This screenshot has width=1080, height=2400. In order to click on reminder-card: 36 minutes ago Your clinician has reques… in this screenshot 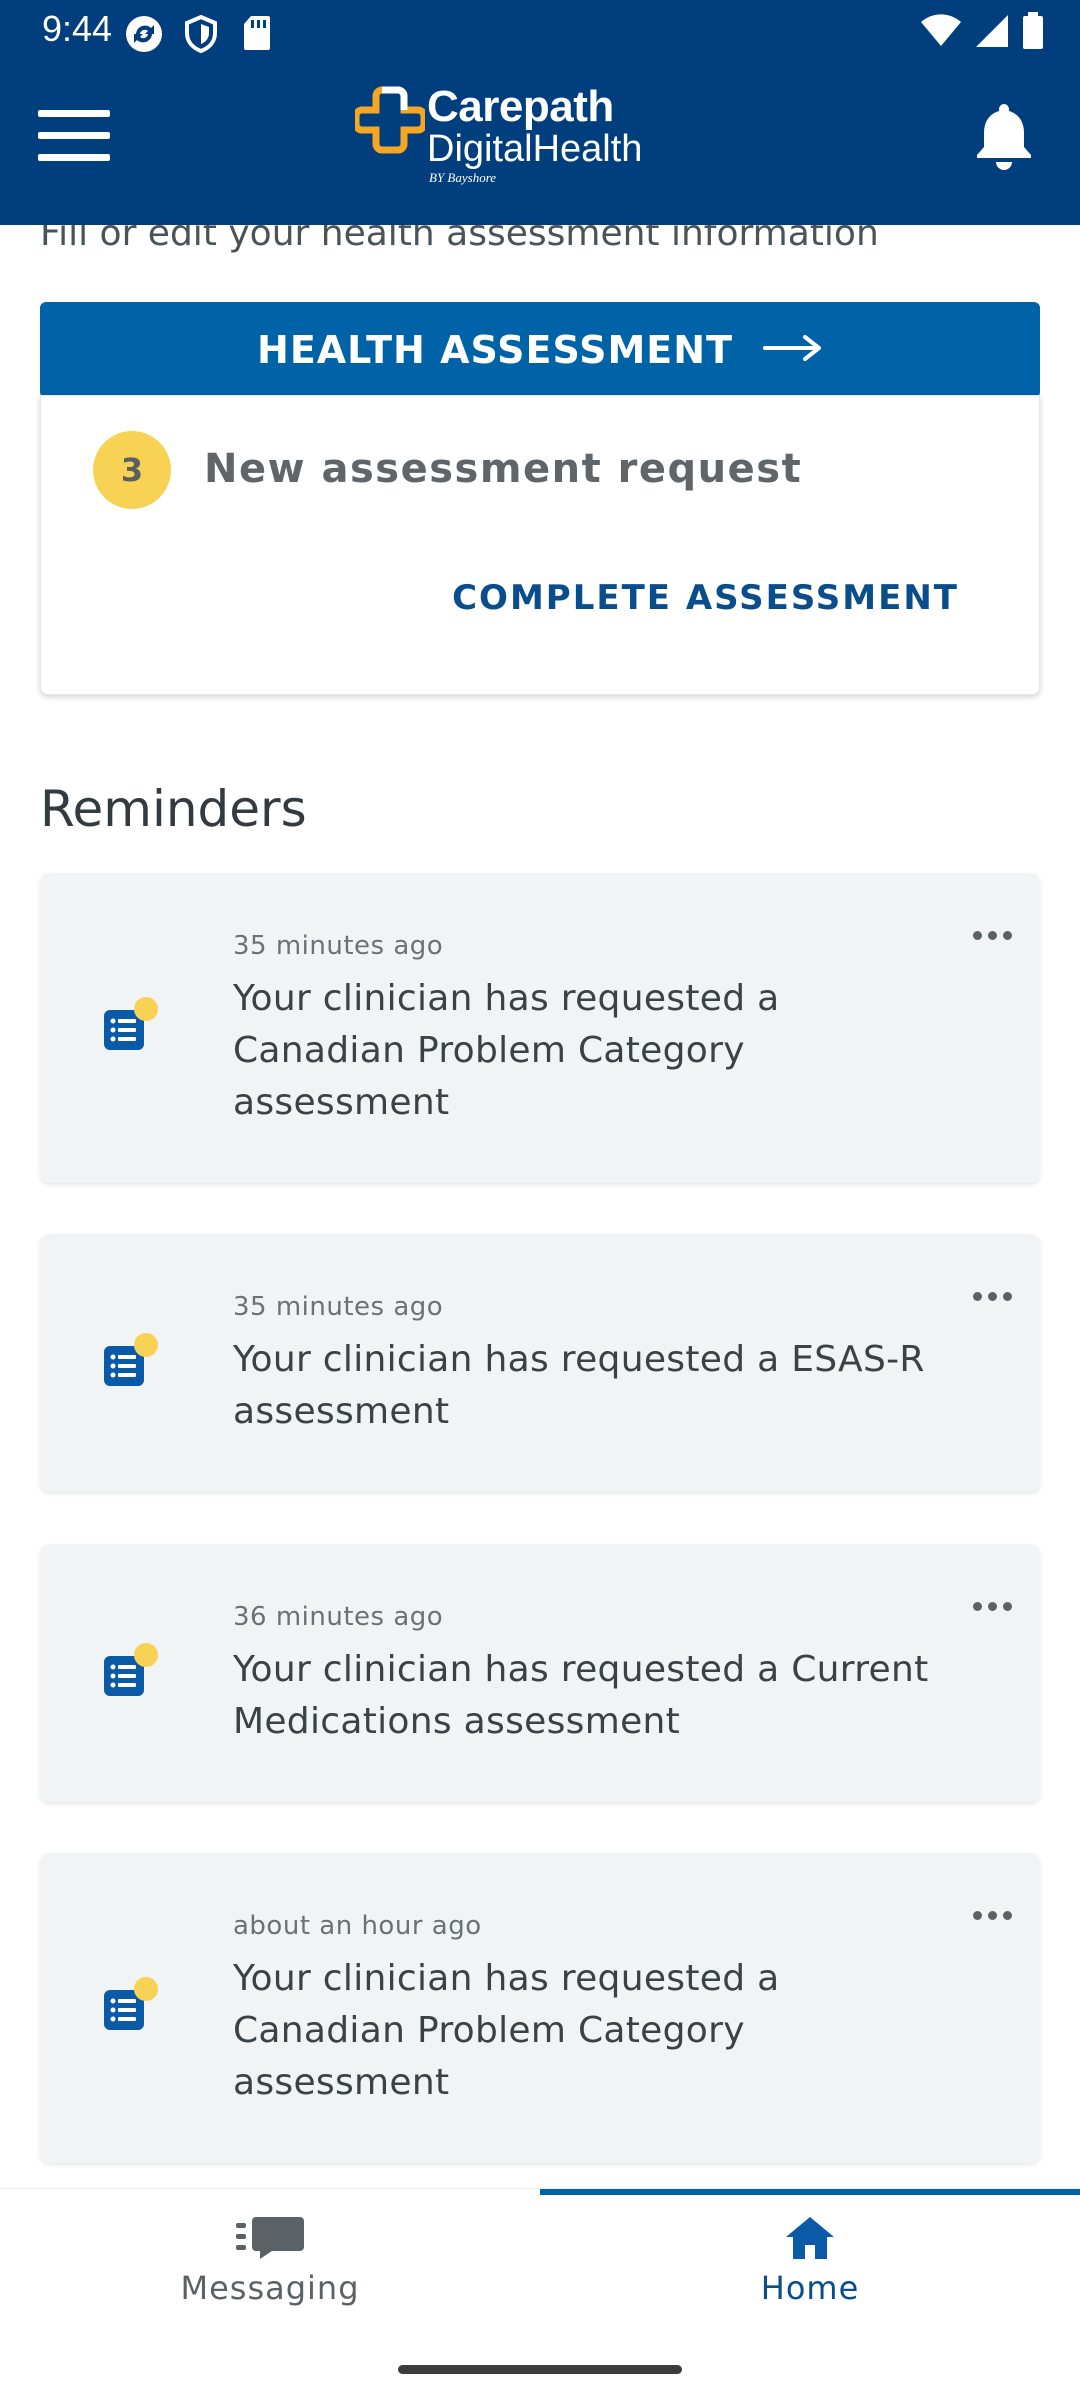, I will do `click(540, 1673)`.